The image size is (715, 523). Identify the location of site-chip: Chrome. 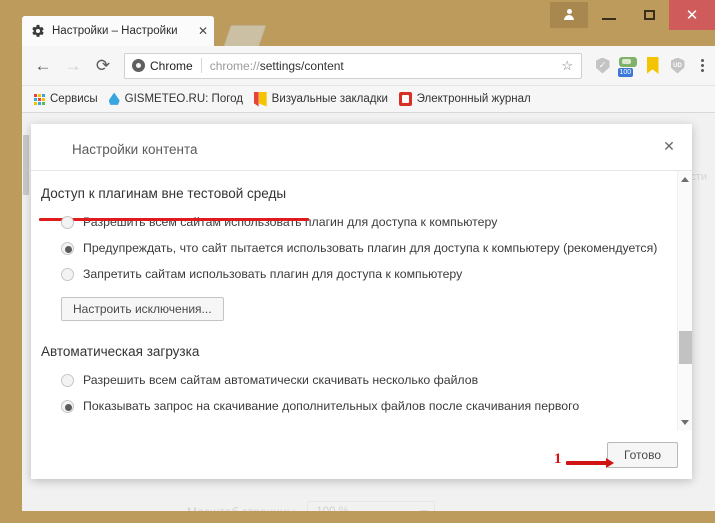
(162, 66).